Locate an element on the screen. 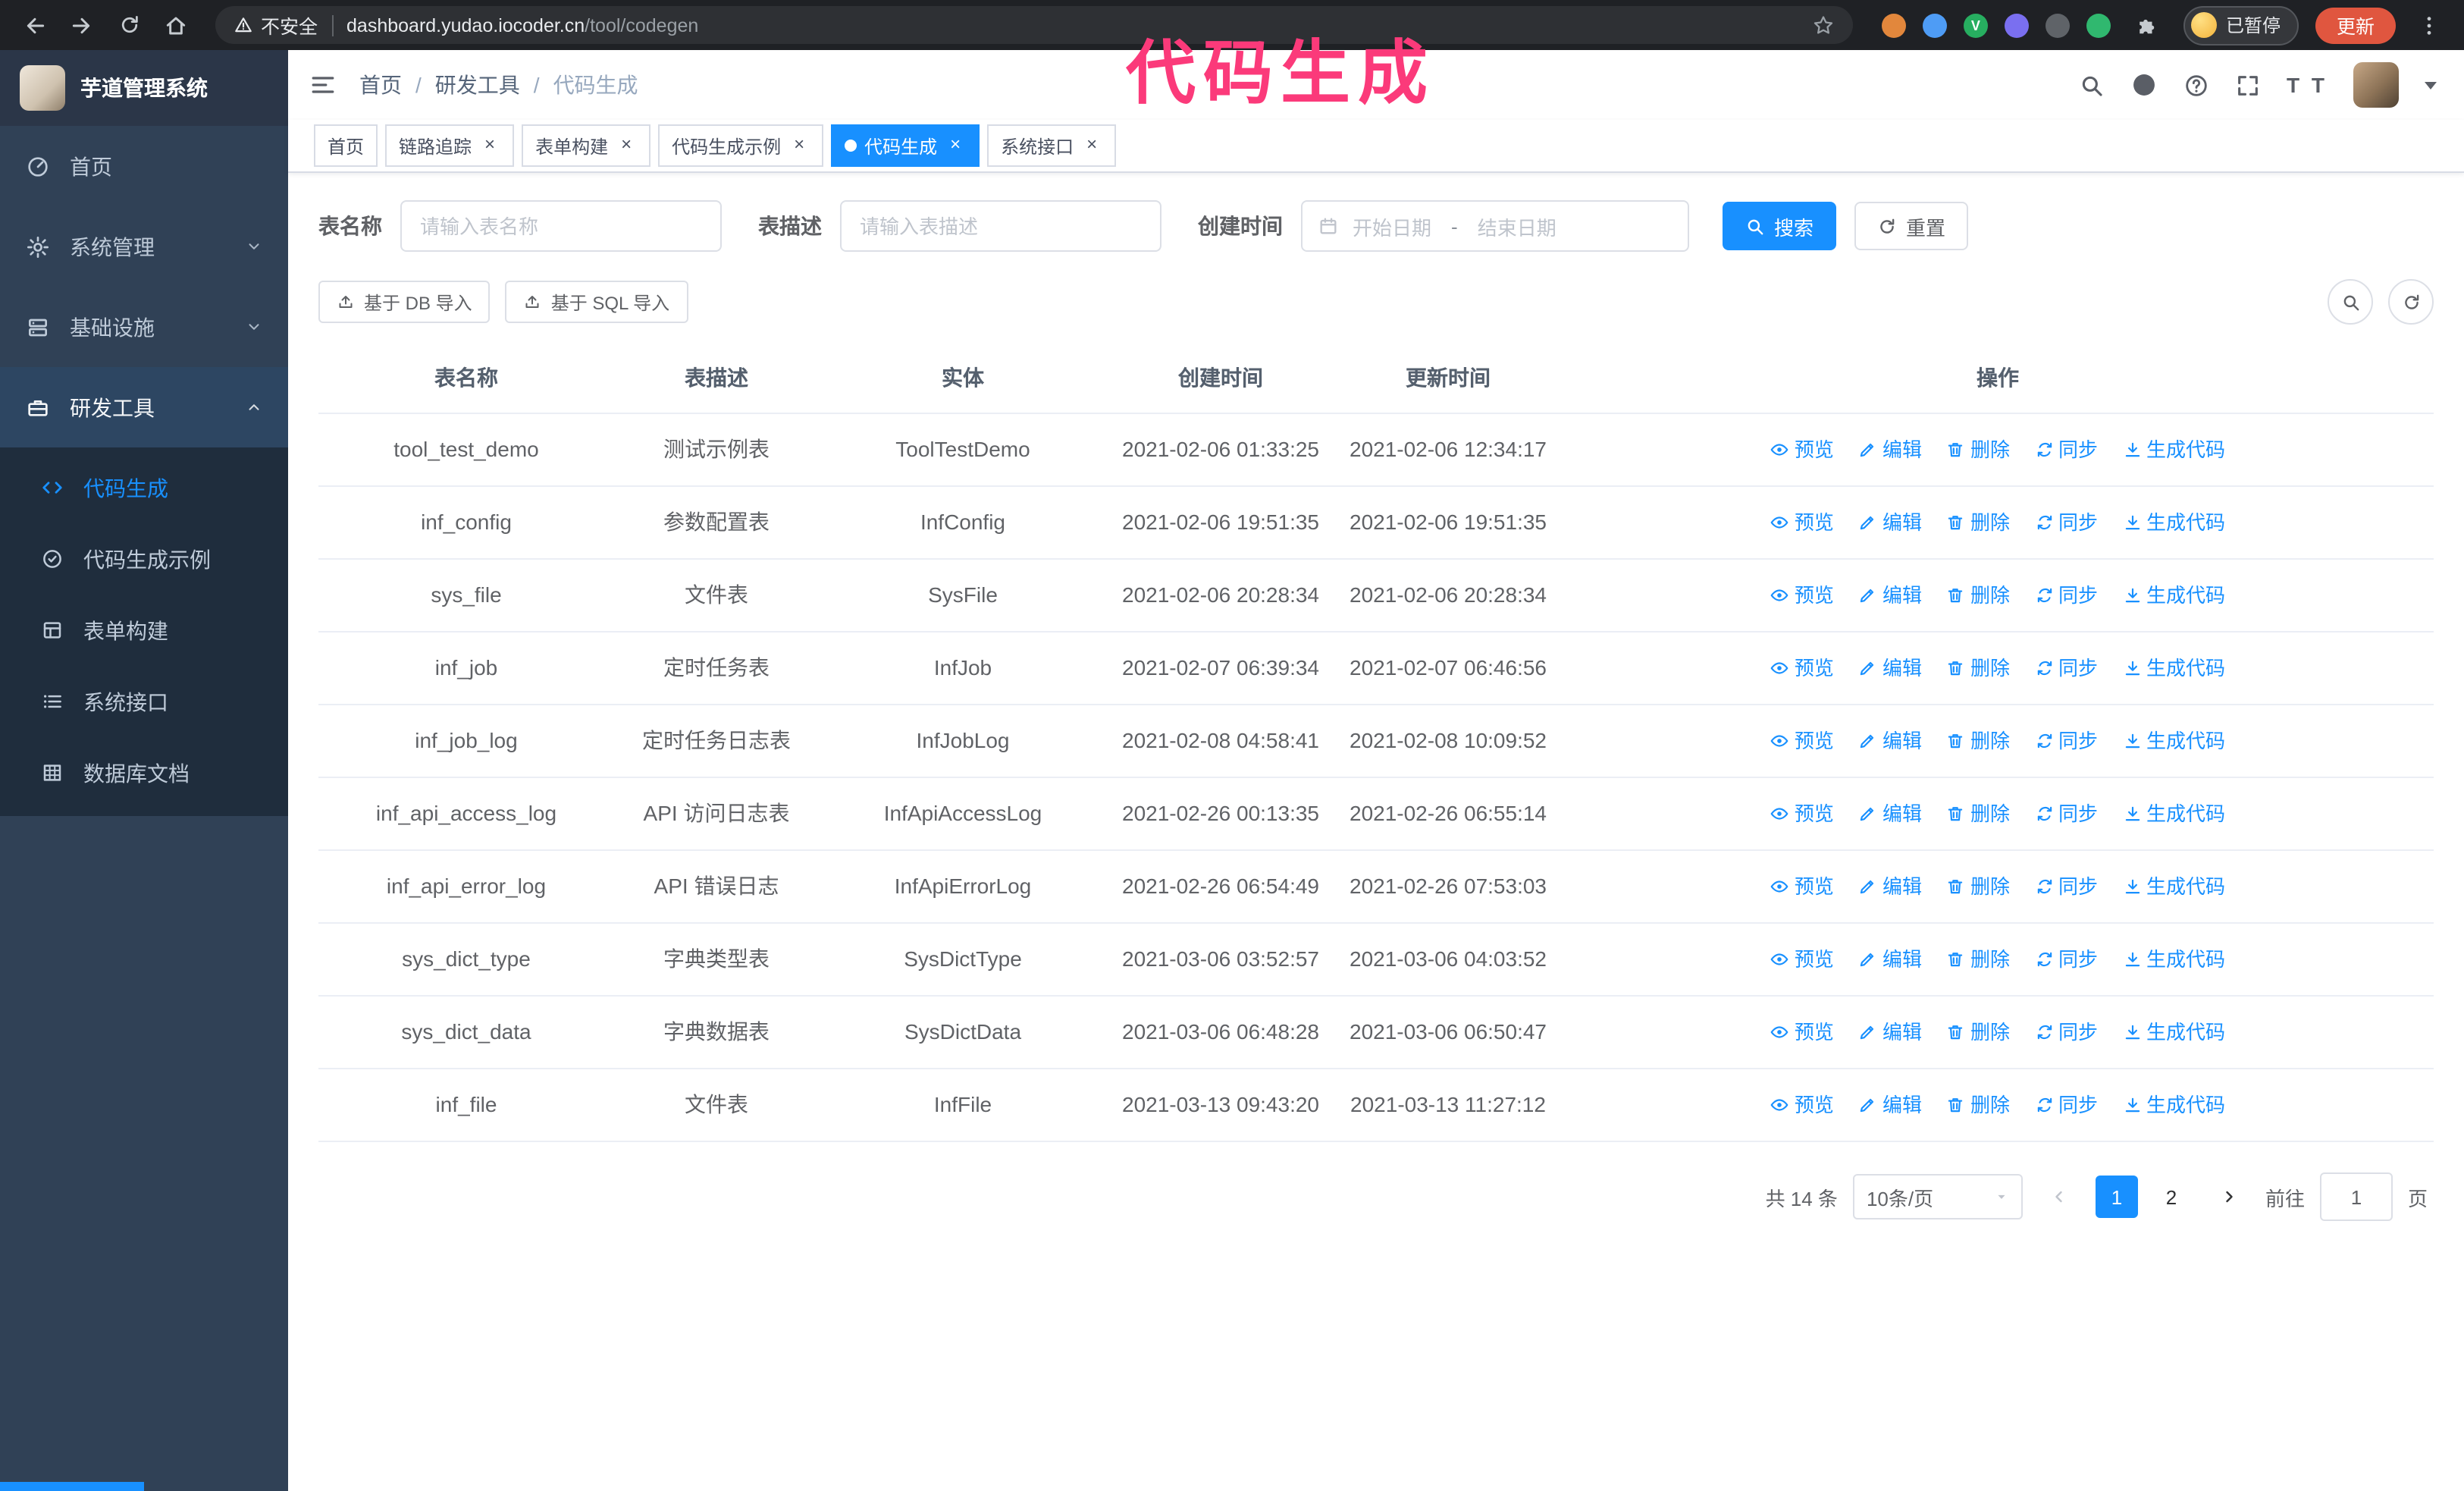  refresh-table-button is located at coordinates (2411, 302).